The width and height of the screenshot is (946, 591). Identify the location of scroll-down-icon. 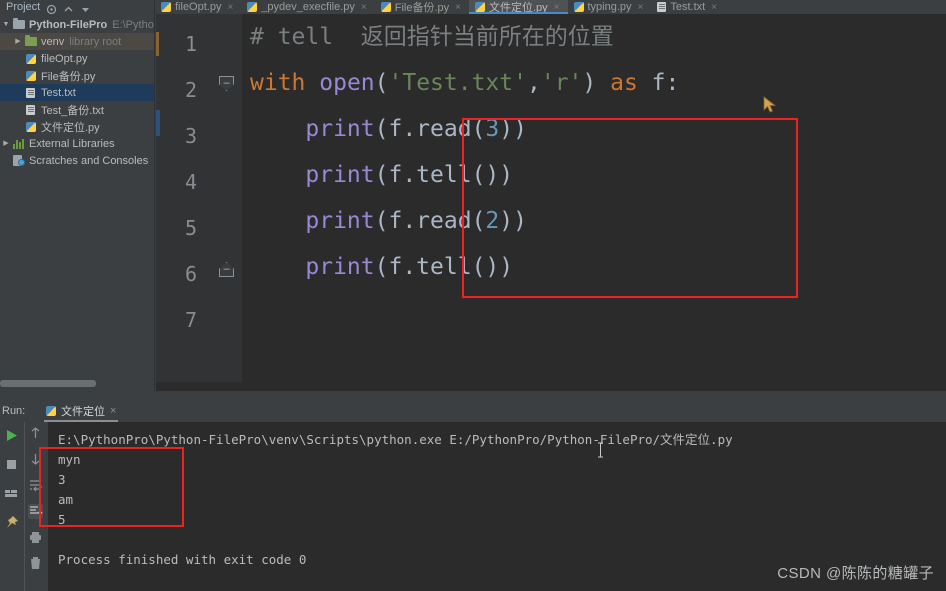
(35, 459).